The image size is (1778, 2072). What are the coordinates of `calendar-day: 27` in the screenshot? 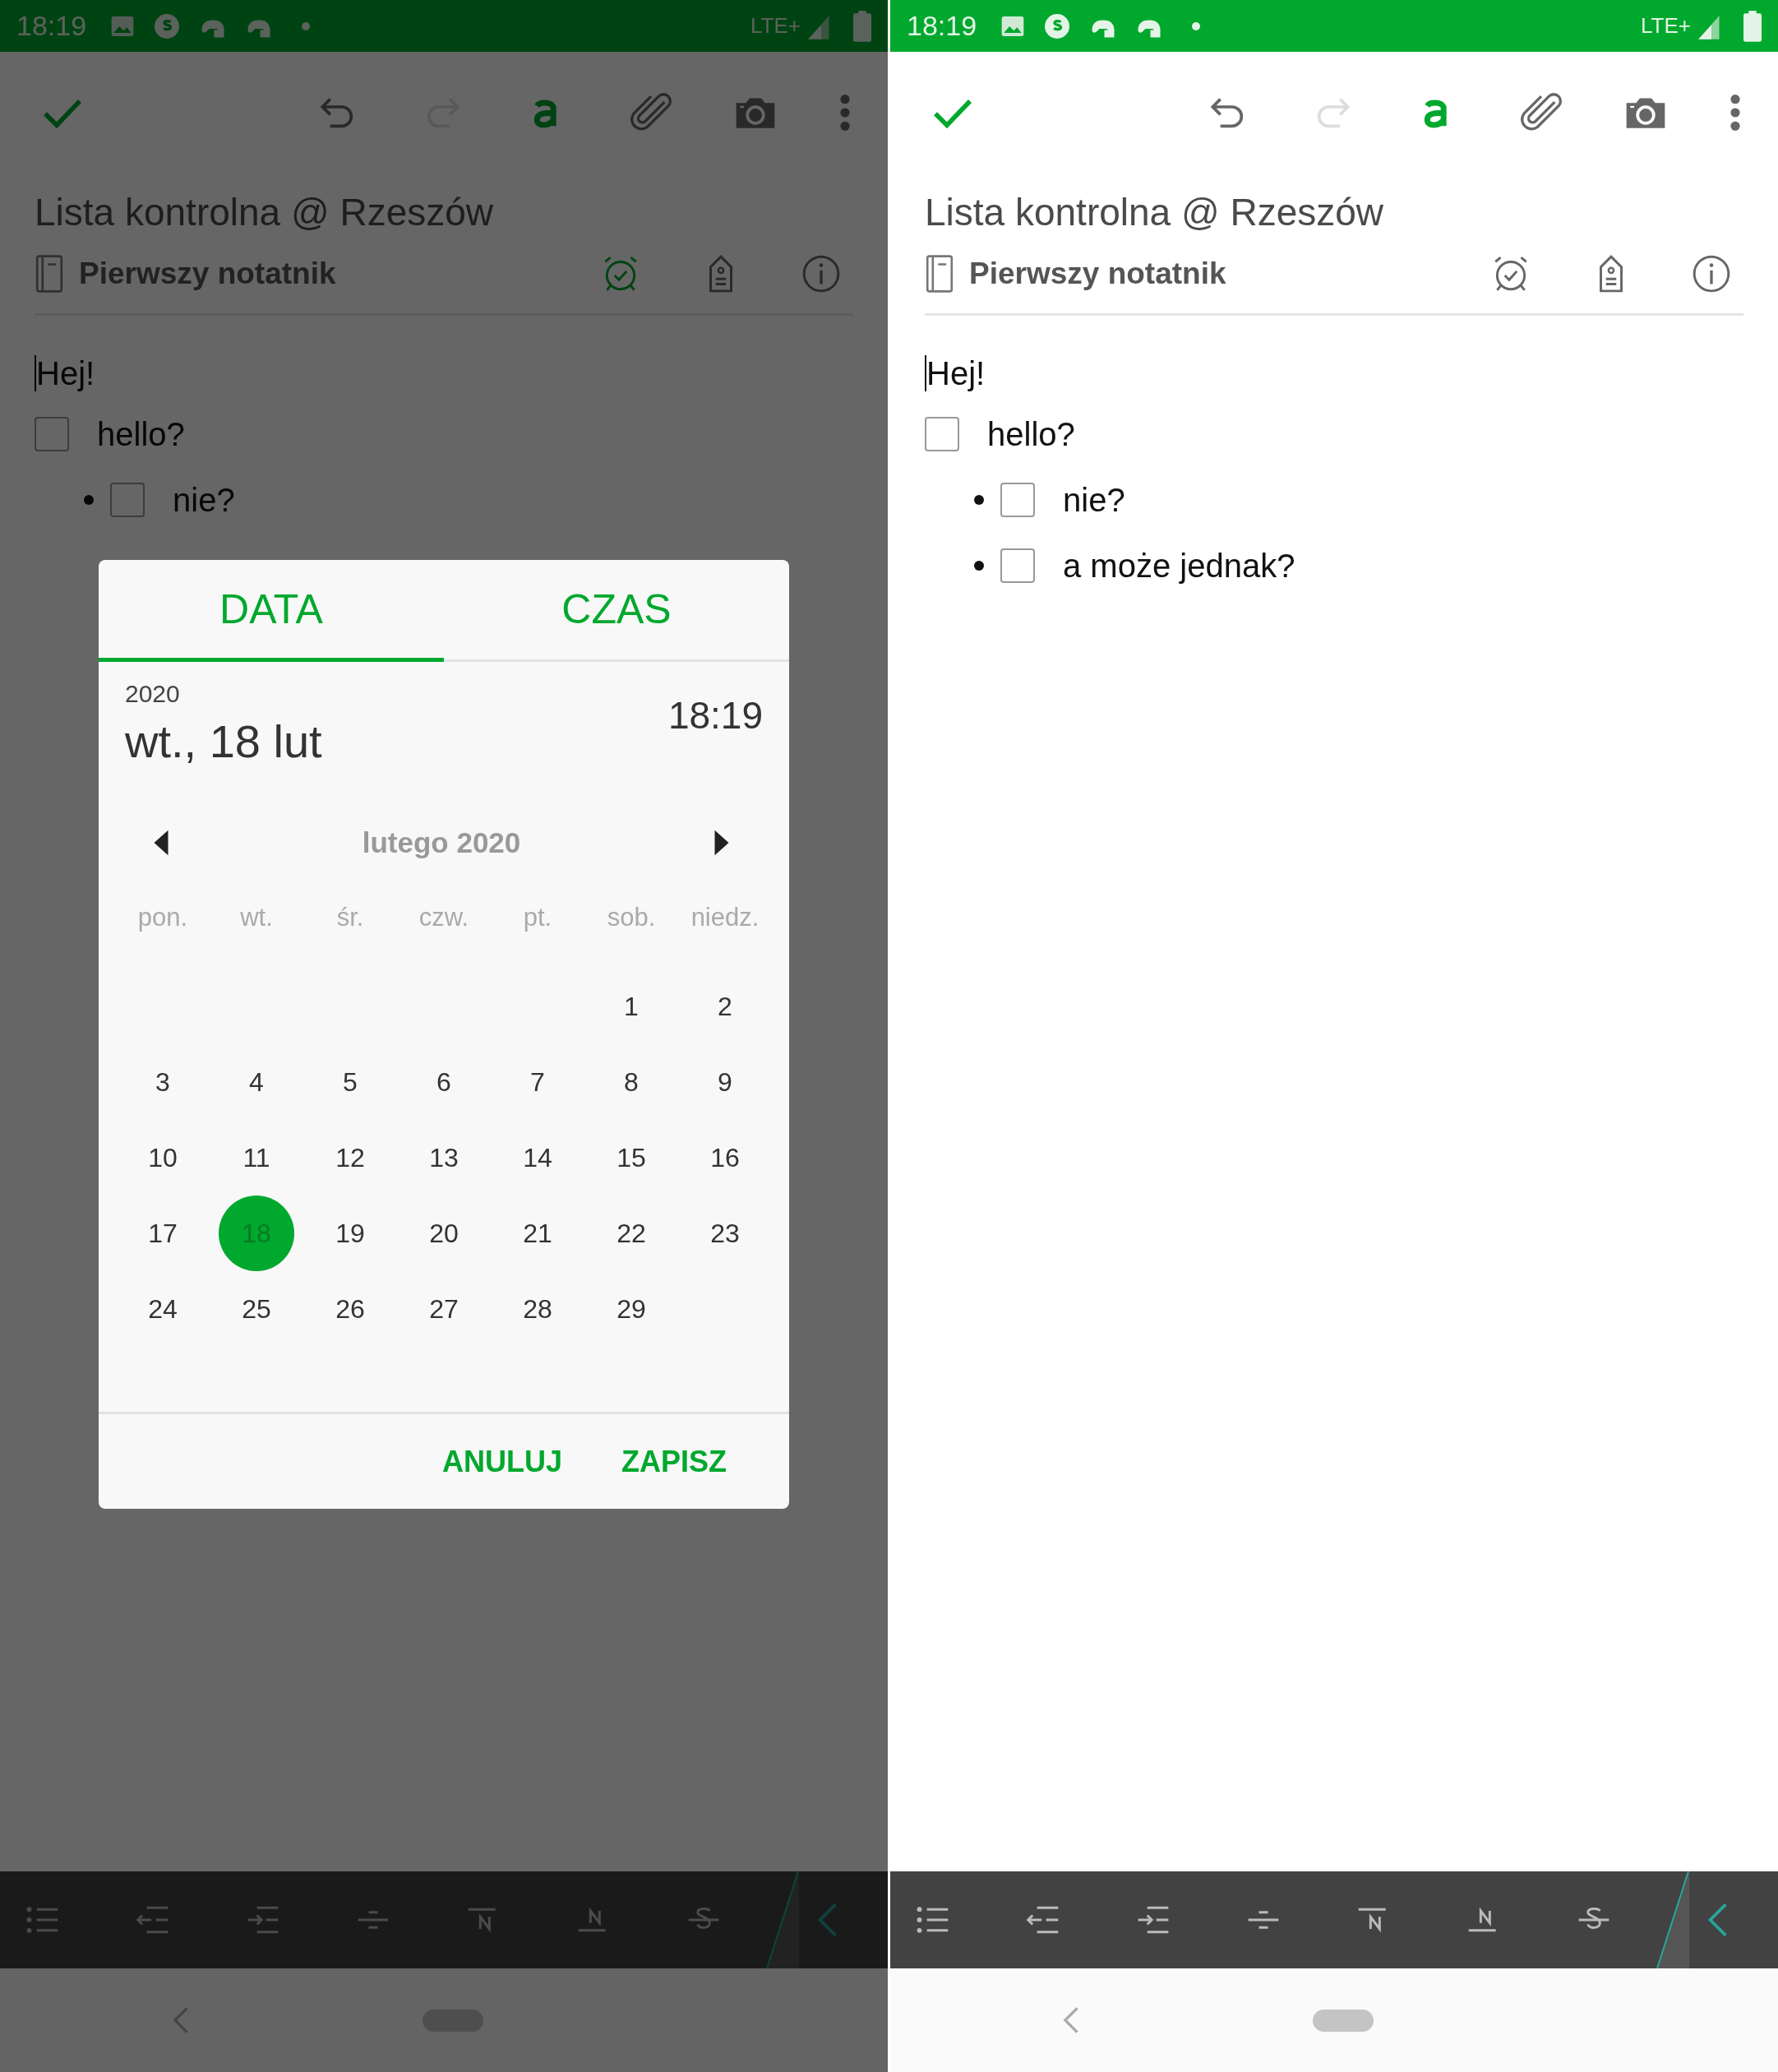 It's located at (444, 1309).